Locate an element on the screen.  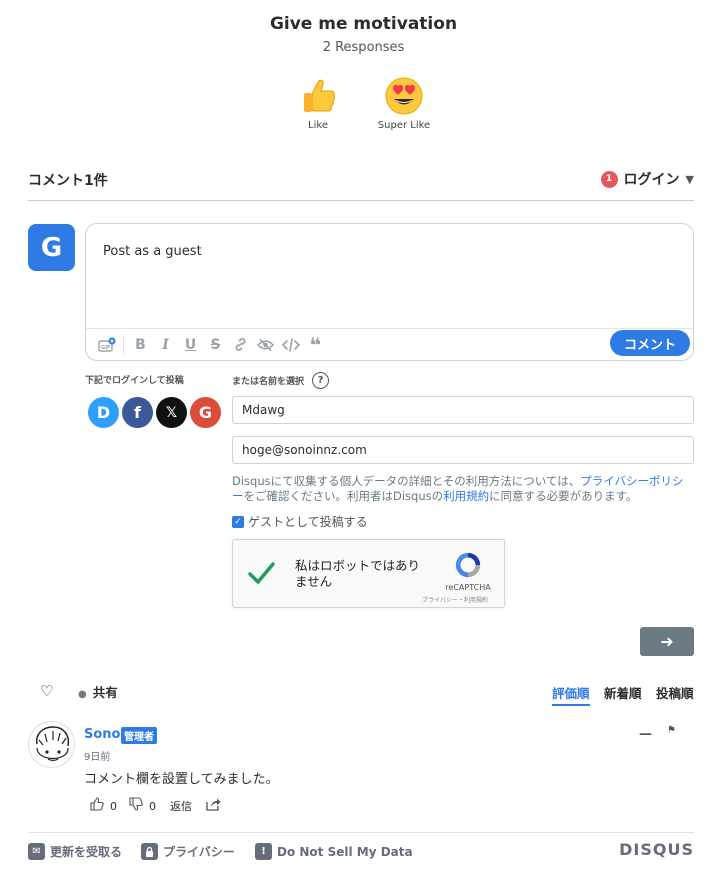
sort-best: 評価順 is located at coordinates (571, 694).